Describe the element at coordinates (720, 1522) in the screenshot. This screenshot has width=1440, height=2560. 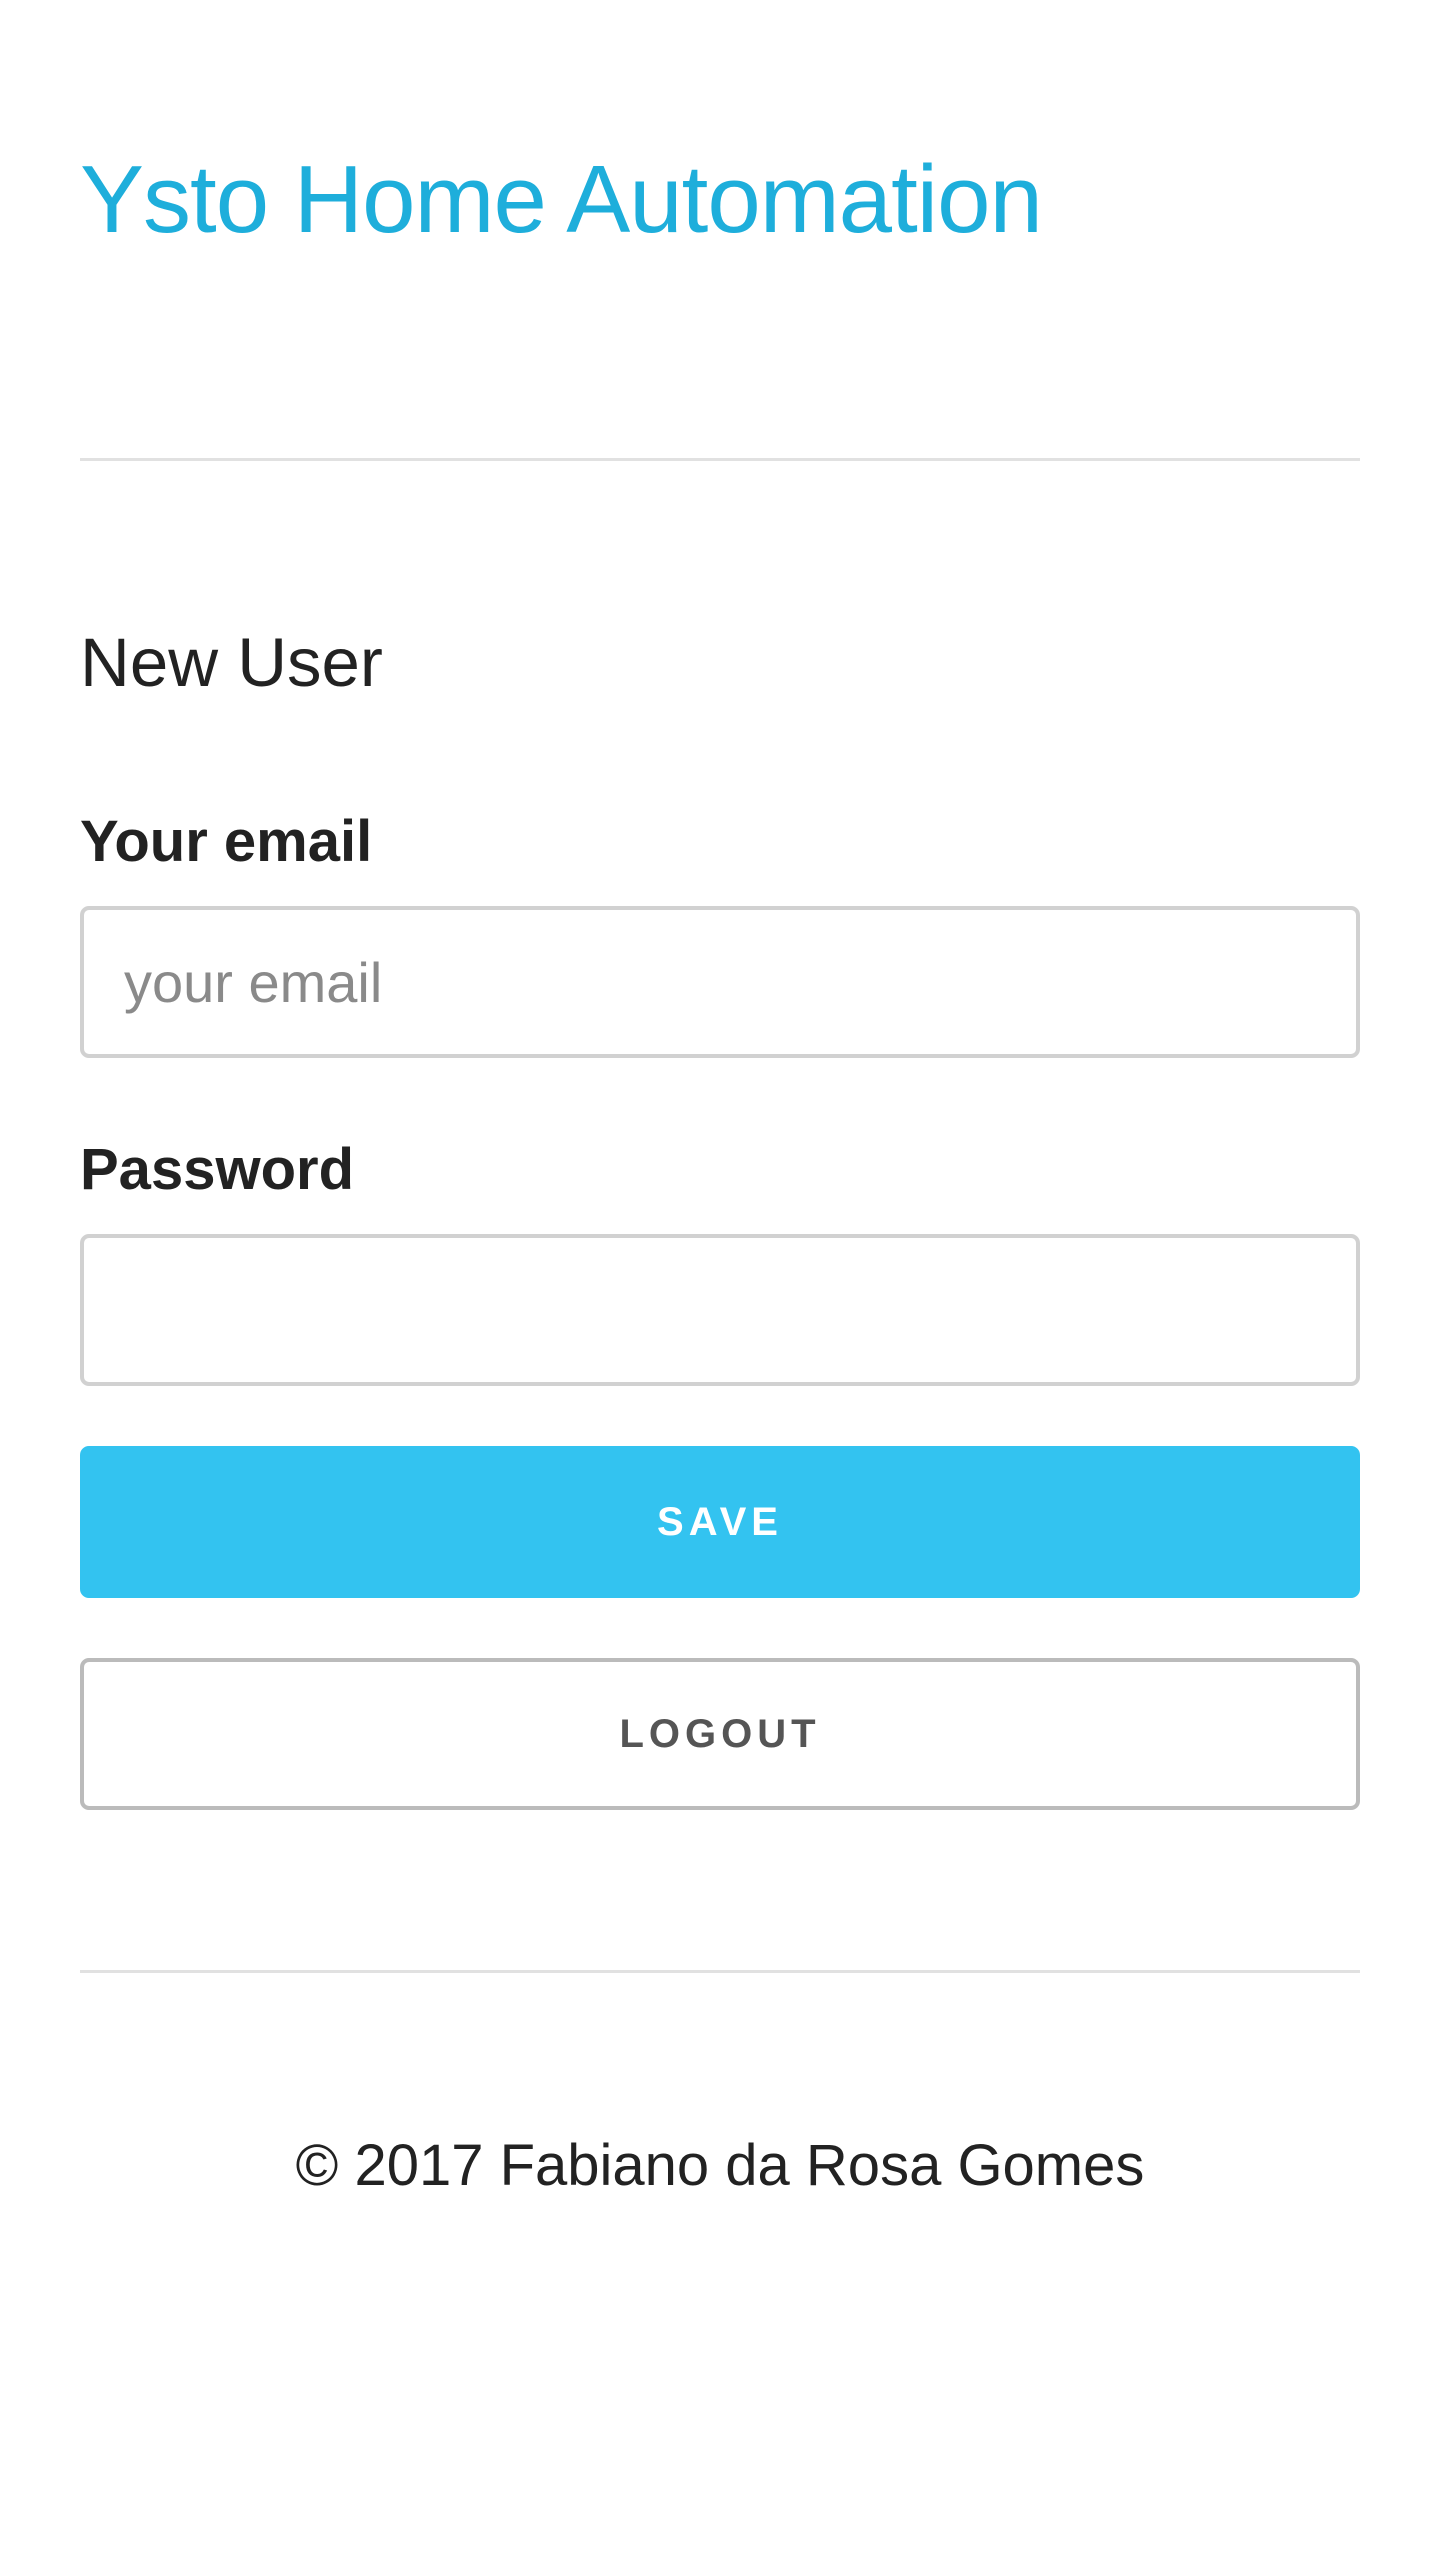
I see `save-button: SAVE` at that location.